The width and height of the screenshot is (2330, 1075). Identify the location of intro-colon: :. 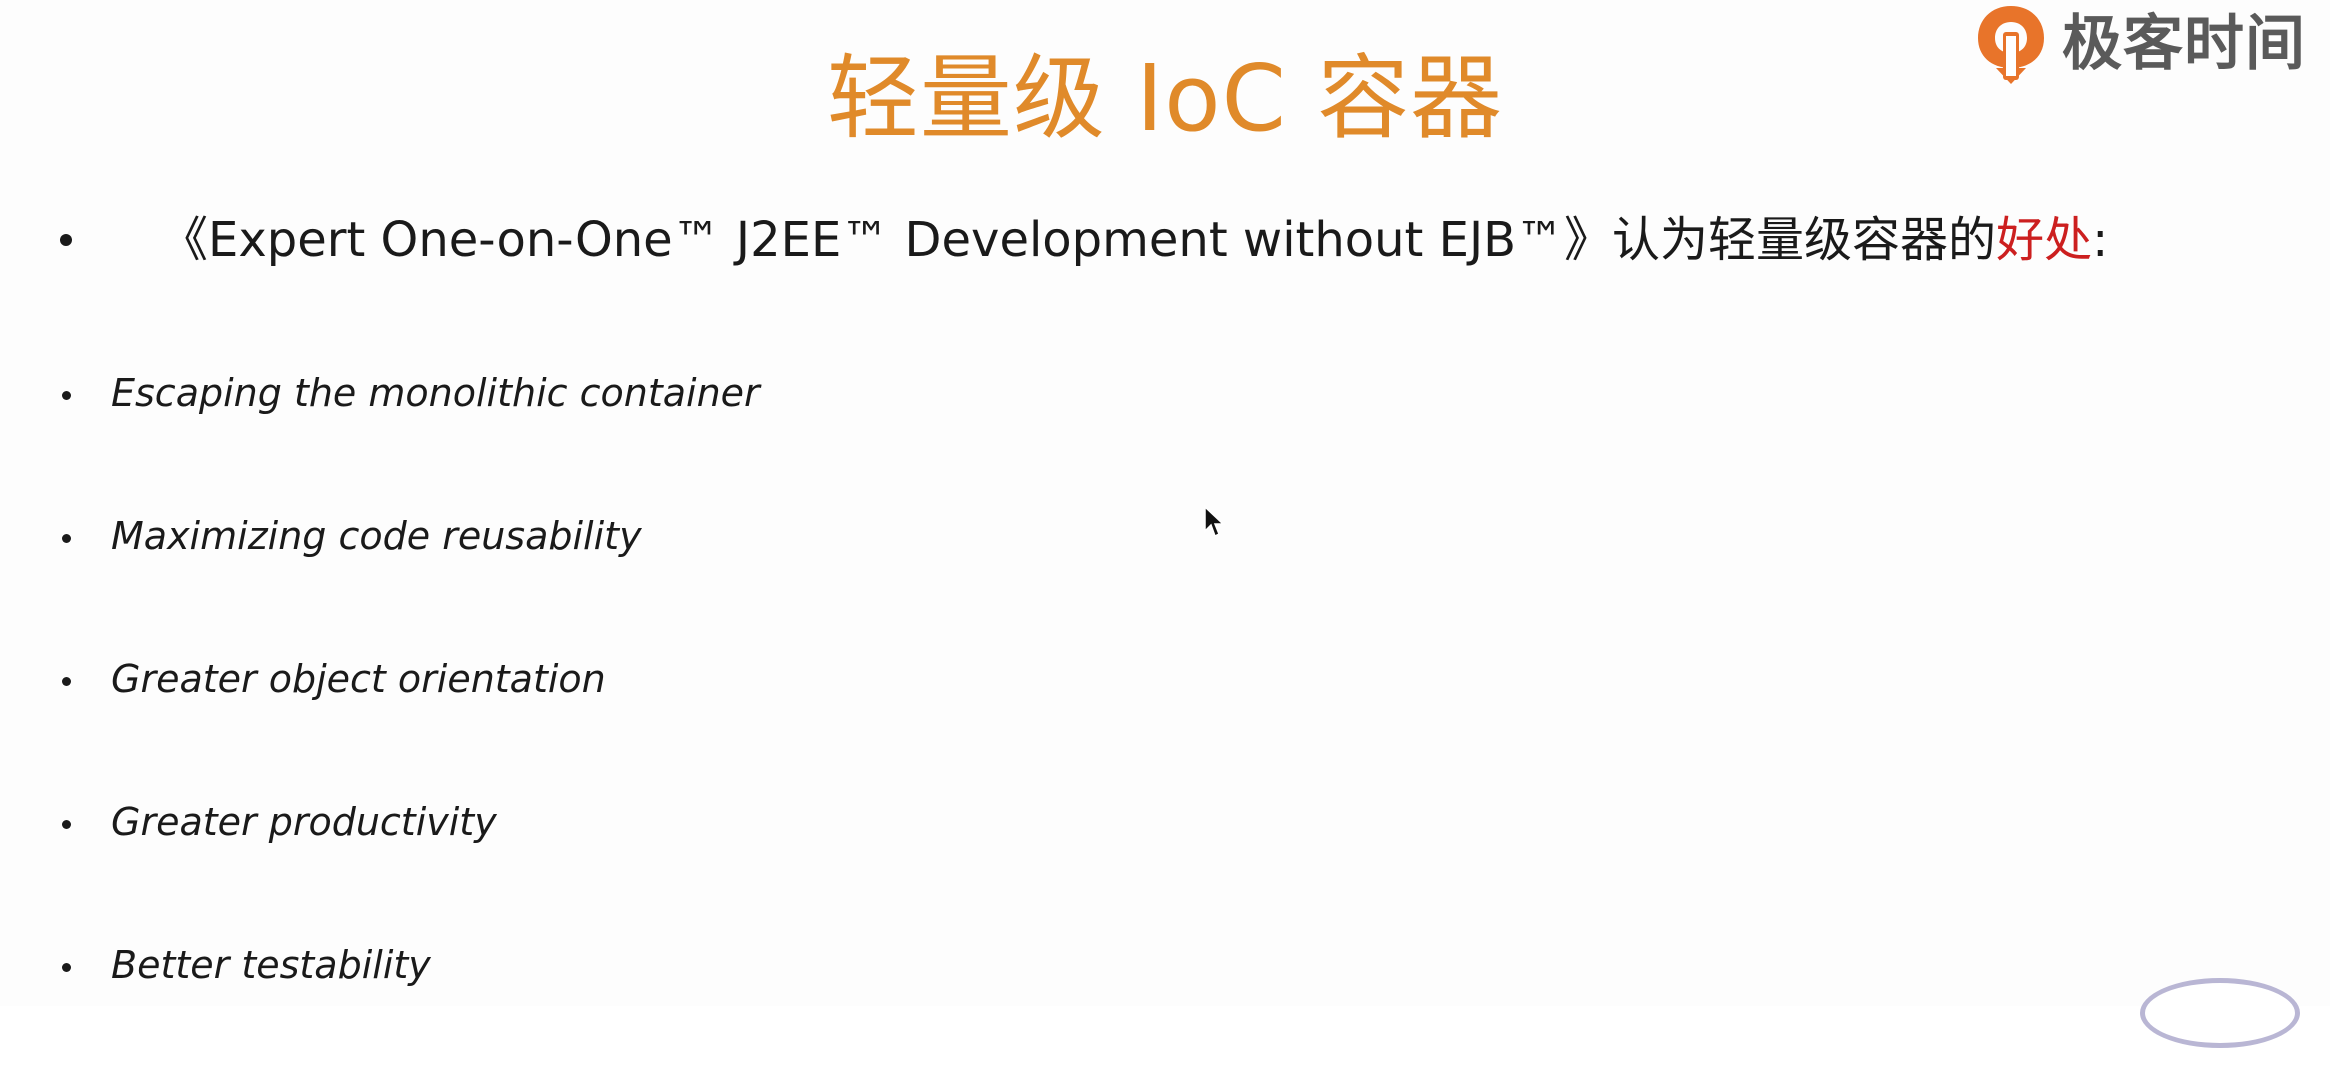
(2100, 240).